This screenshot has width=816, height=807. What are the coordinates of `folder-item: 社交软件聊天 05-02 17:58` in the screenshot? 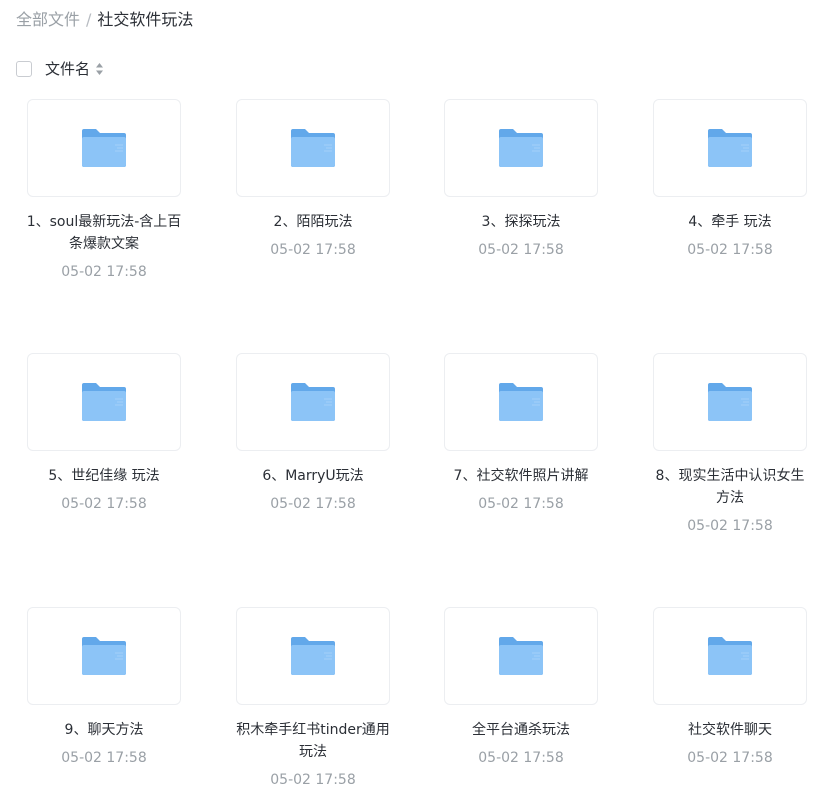 It's located at (728, 707).